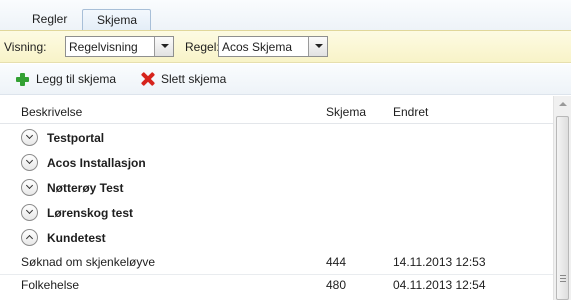 The height and width of the screenshot is (300, 571). I want to click on group-label: Acos Installasjon, so click(96, 163).